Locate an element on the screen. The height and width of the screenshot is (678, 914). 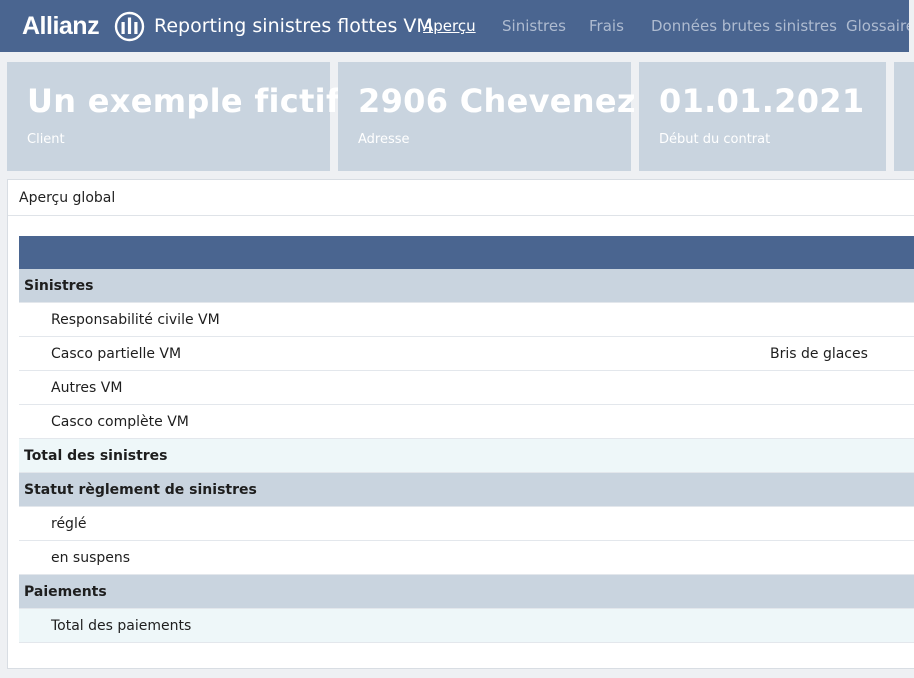
card-value: Un exemple fictif is located at coordinates (184, 101).